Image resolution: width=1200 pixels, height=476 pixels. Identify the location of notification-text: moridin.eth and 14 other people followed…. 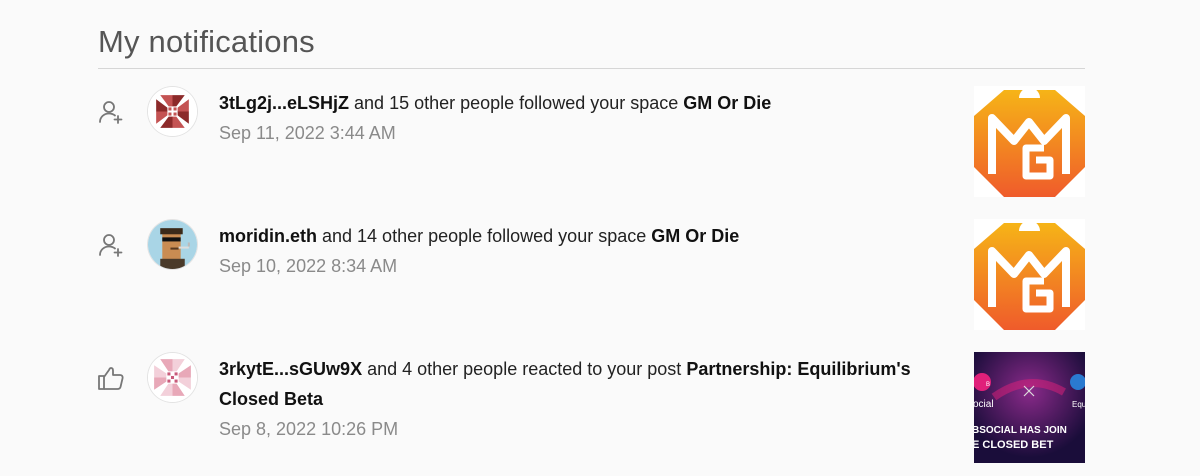
(593, 251).